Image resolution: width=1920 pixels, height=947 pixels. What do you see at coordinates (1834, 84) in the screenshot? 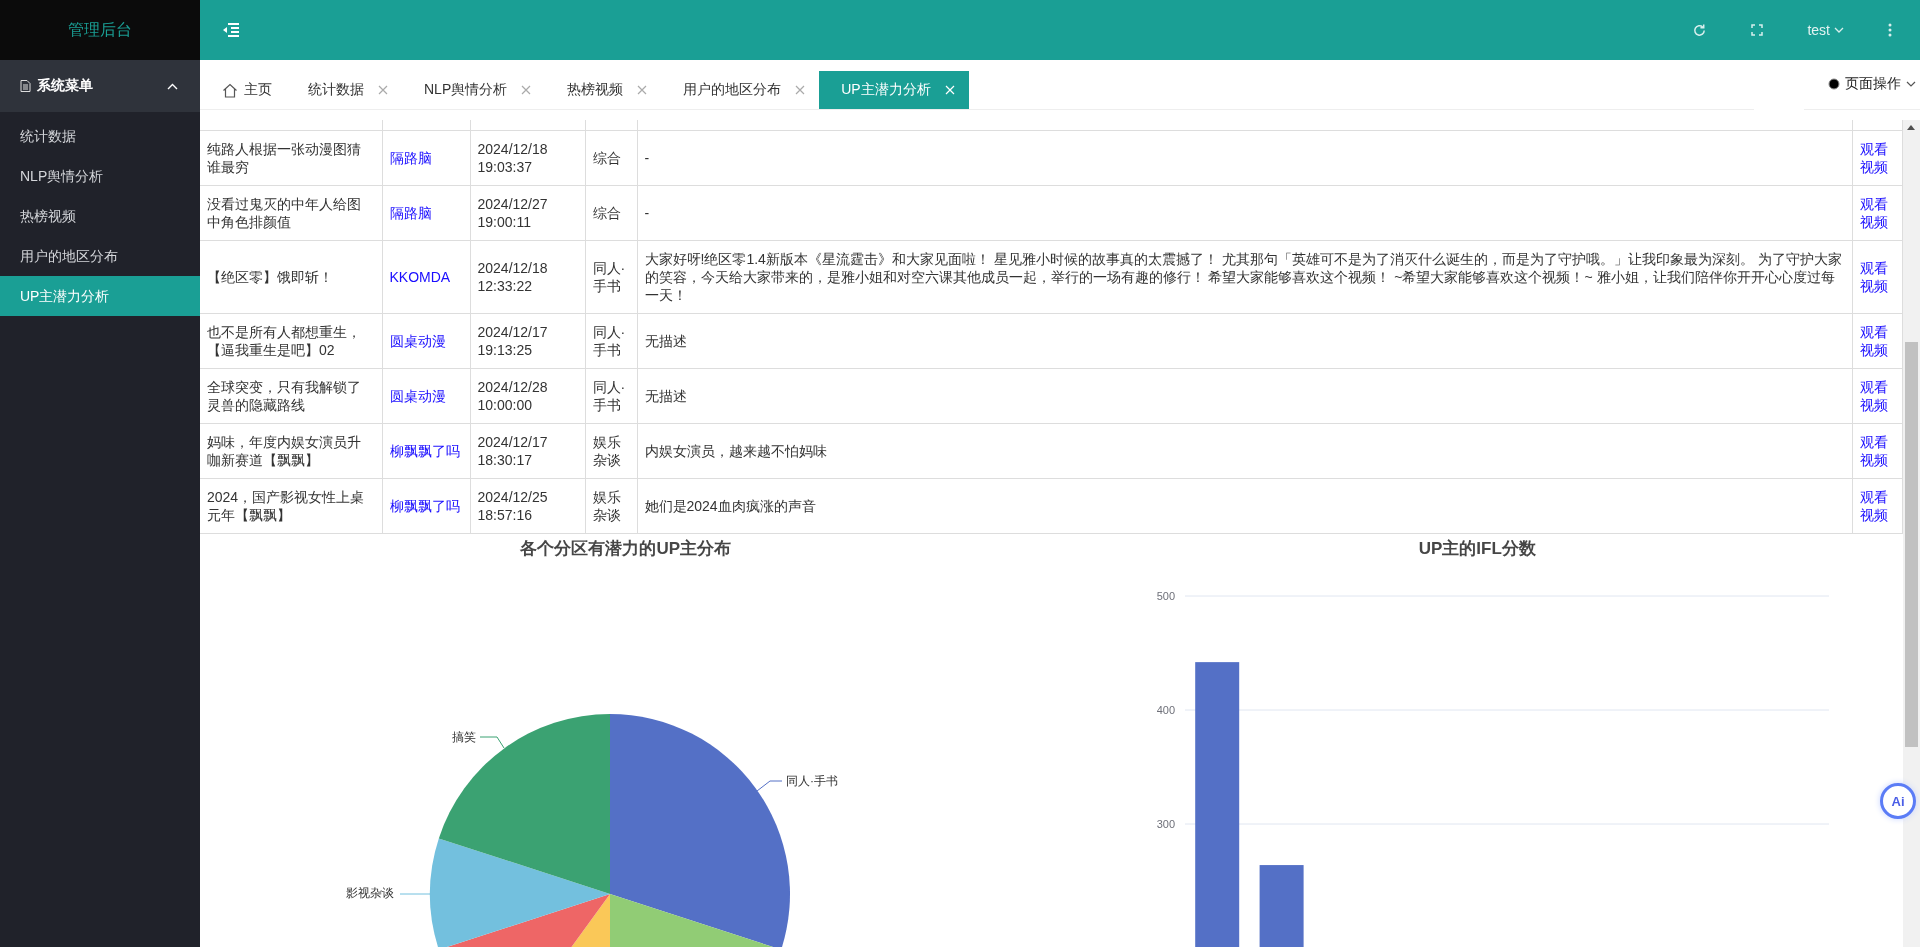
I see `dot-icon` at bounding box center [1834, 84].